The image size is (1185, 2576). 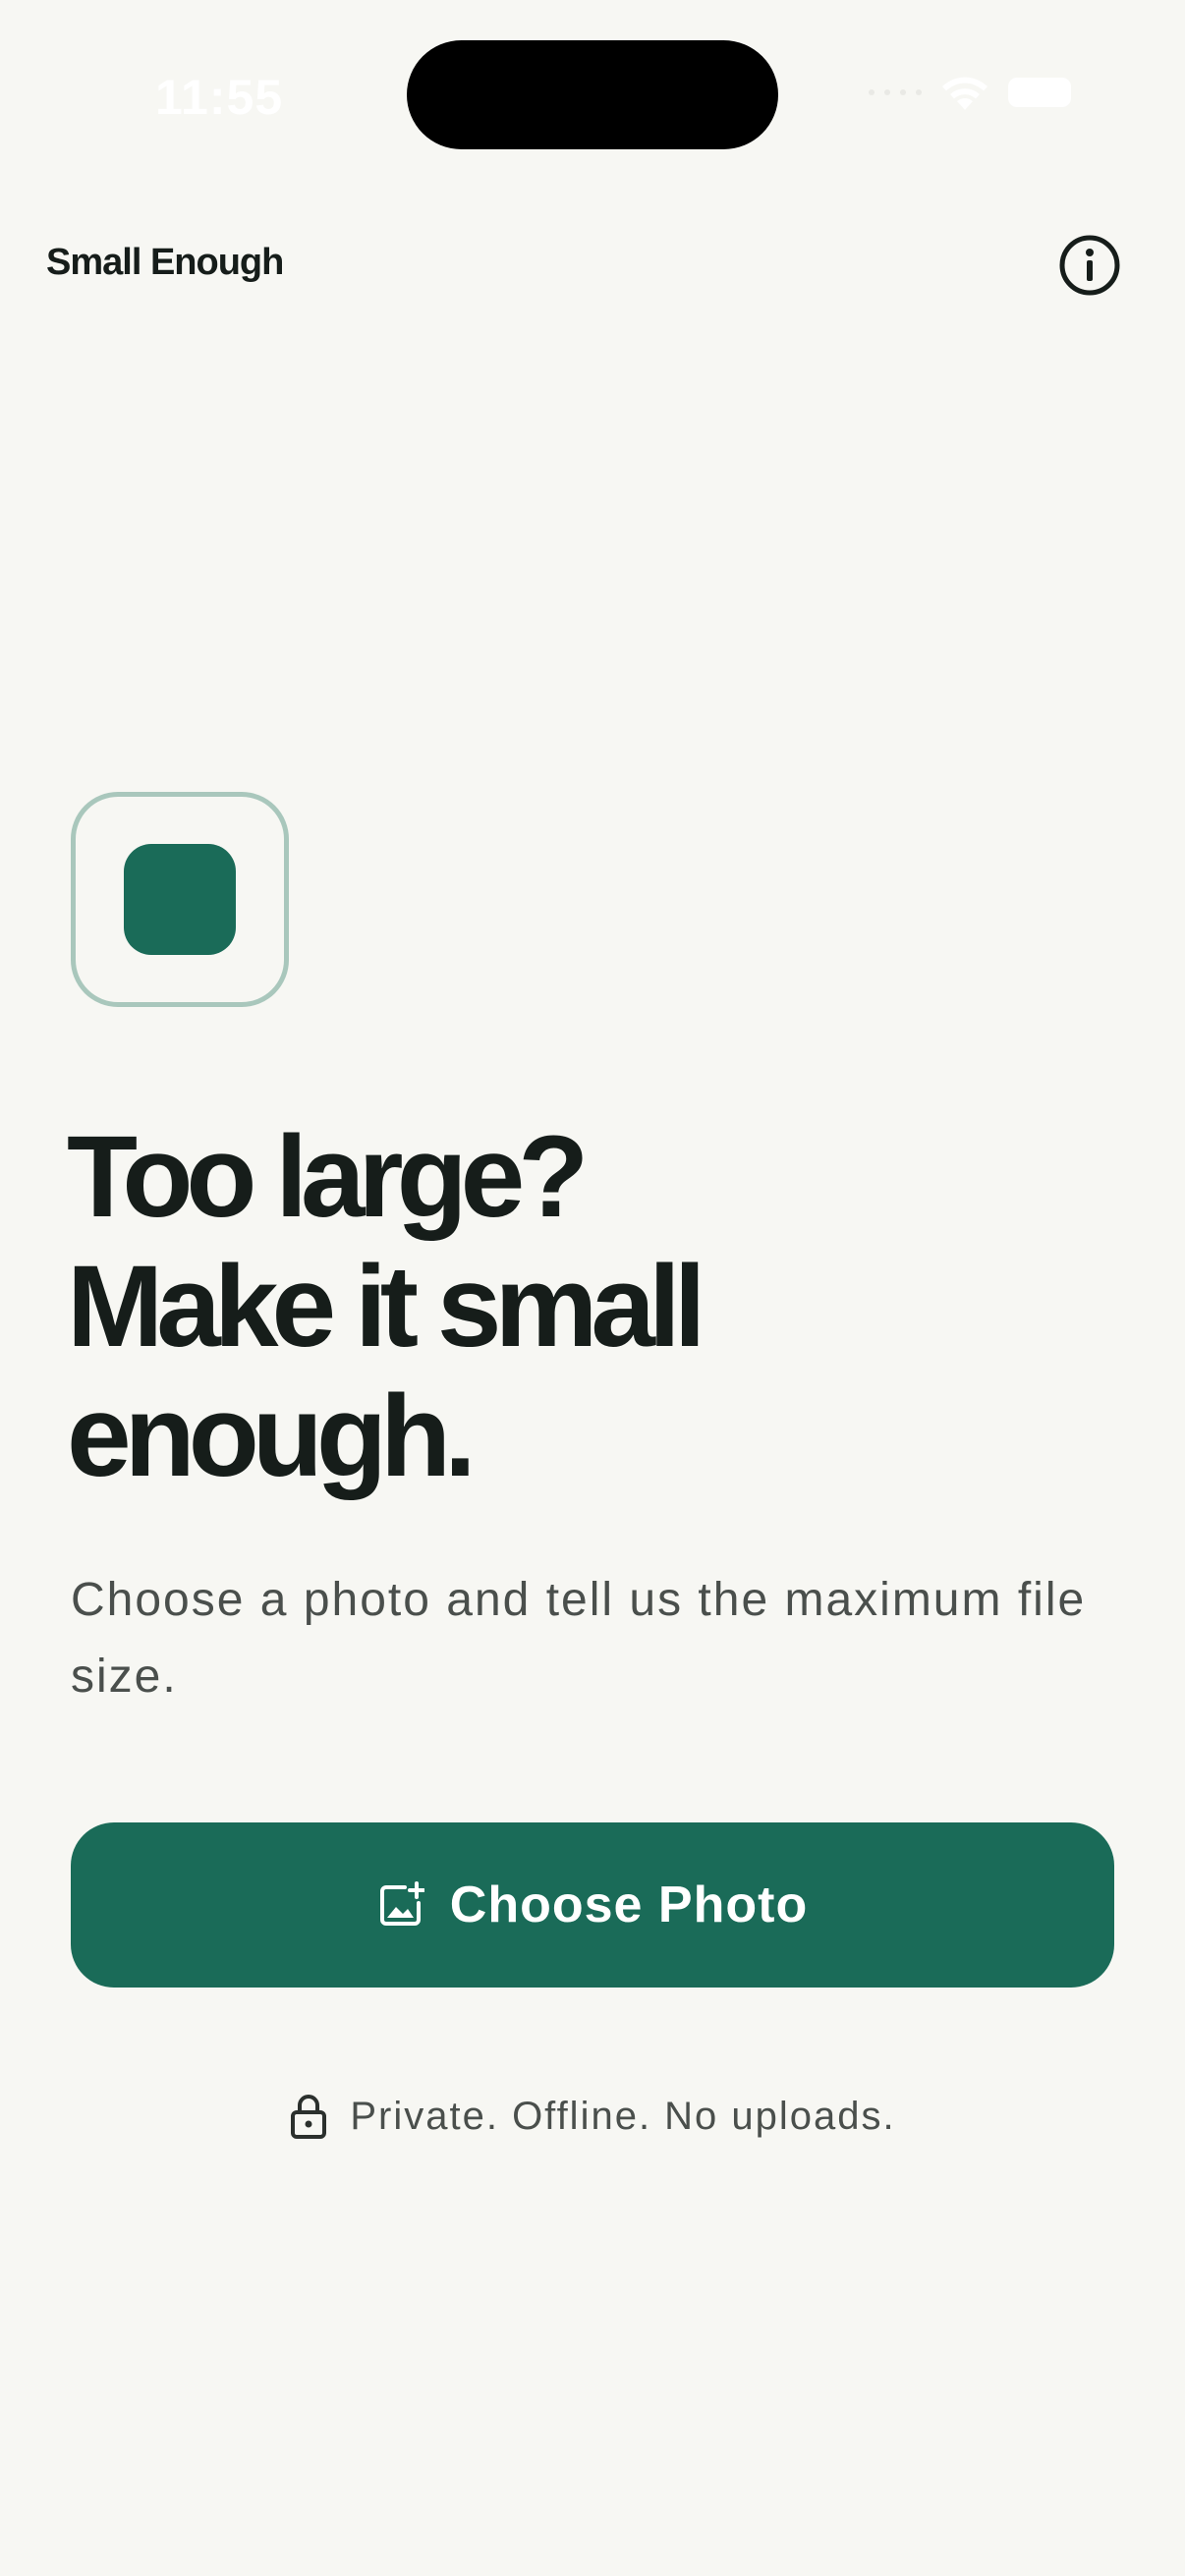 I want to click on dynamic-island, so click(x=592, y=94).